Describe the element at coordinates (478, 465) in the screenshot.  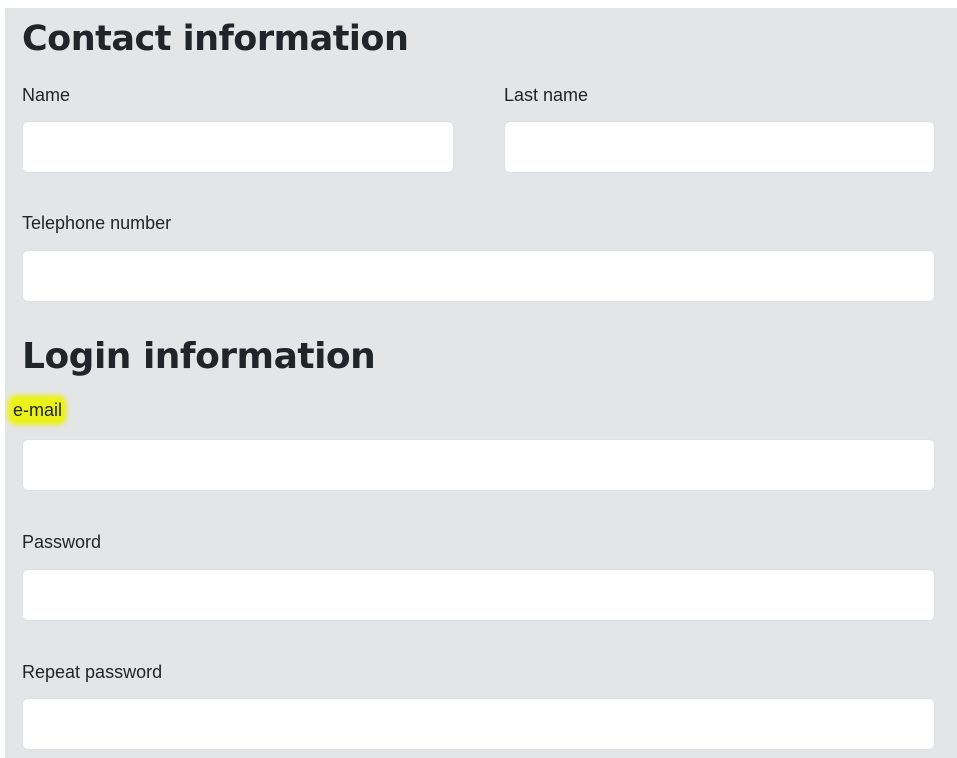
I see `email-input` at that location.